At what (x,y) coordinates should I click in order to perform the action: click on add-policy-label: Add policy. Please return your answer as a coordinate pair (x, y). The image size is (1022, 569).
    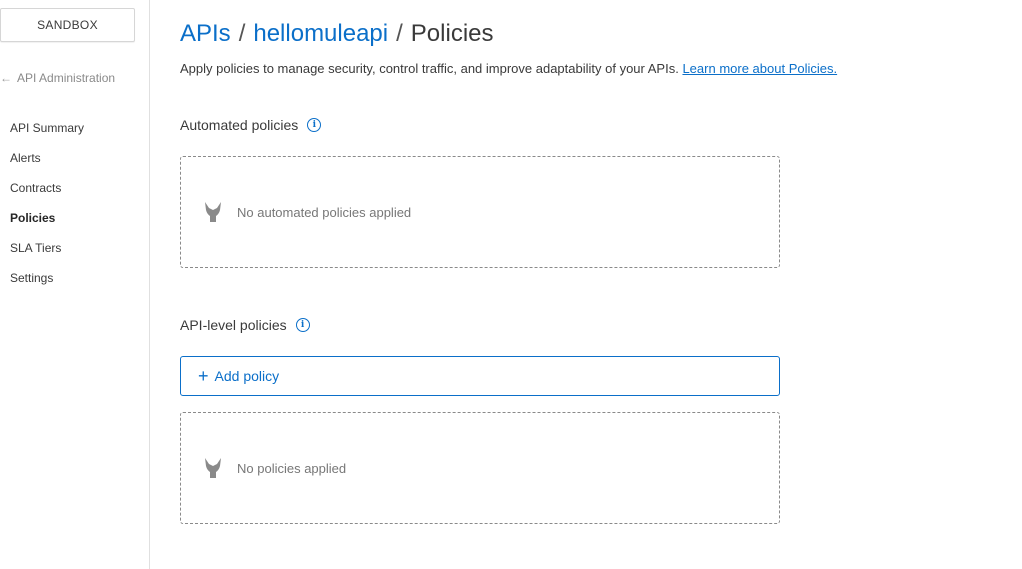
    Looking at the image, I should click on (247, 376).